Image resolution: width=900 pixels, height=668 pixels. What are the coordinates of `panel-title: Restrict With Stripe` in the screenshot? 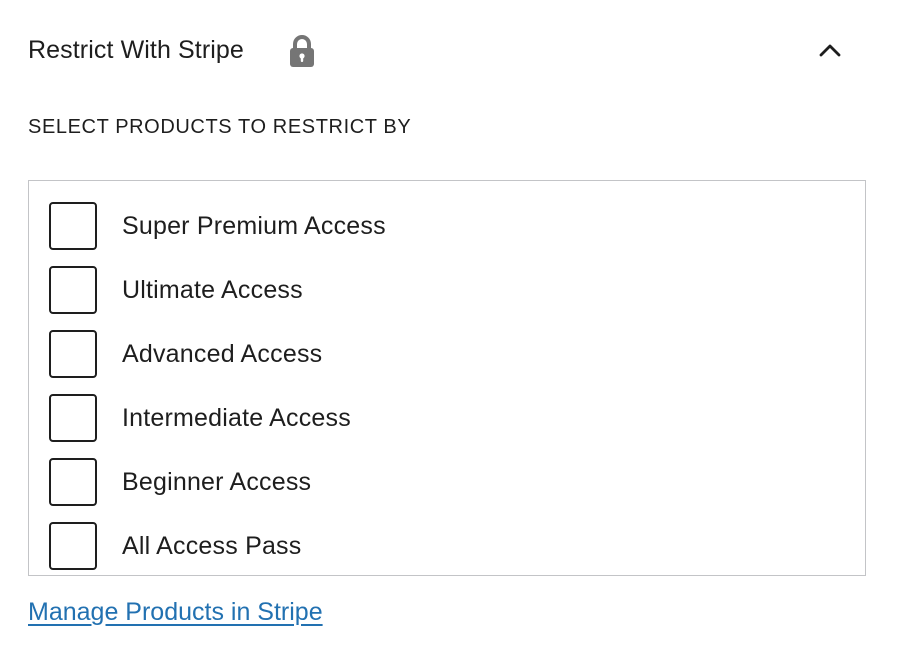 It's located at (136, 50).